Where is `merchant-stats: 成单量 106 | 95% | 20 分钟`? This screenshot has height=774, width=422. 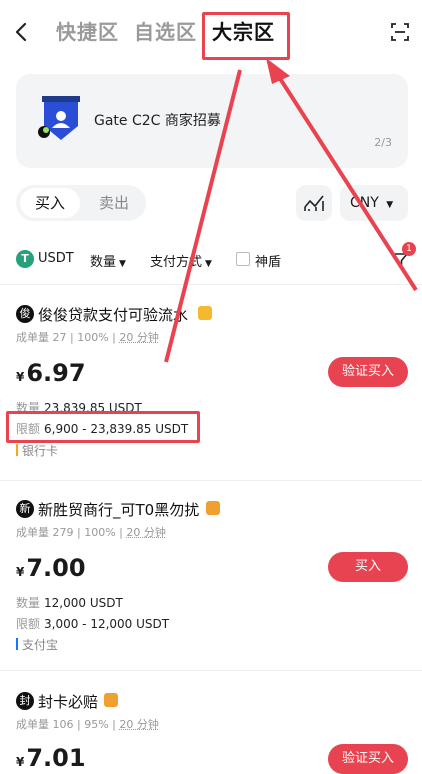 merchant-stats: 成单量 106 | 95% | 20 分钟 is located at coordinates (87, 724).